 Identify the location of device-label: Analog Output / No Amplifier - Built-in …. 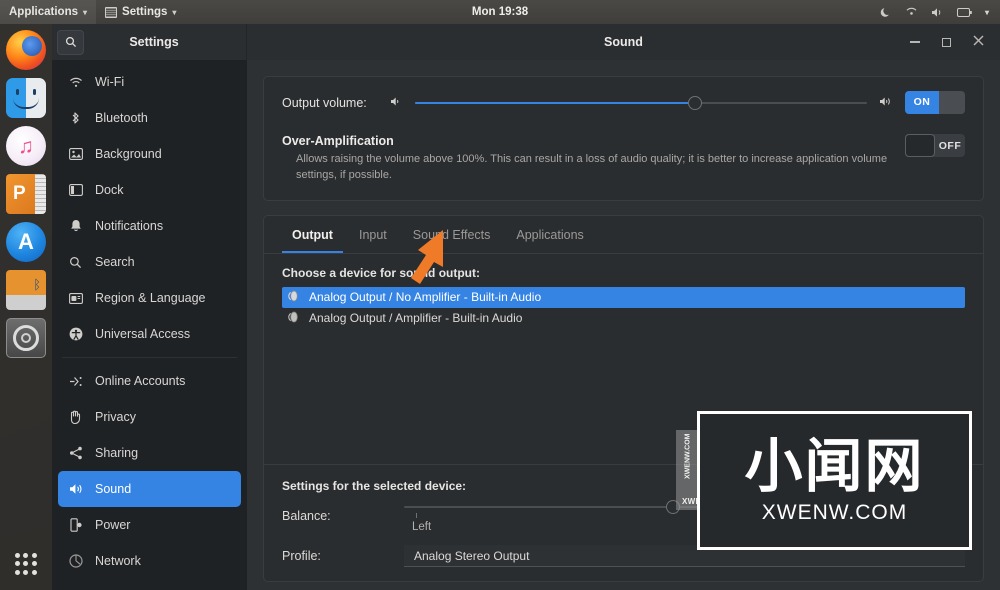
(425, 297).